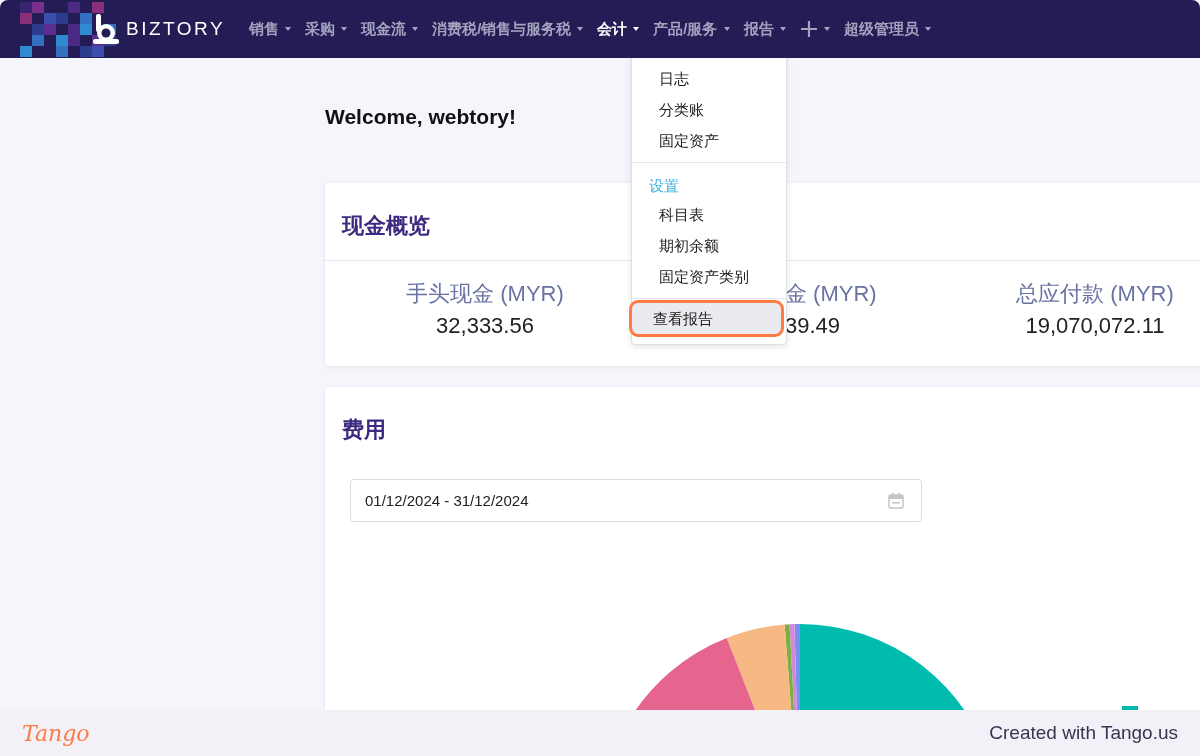 This screenshot has height=756, width=1200. What do you see at coordinates (709, 245) in the screenshot?
I see `dropdown-menu-item: 期初余额` at bounding box center [709, 245].